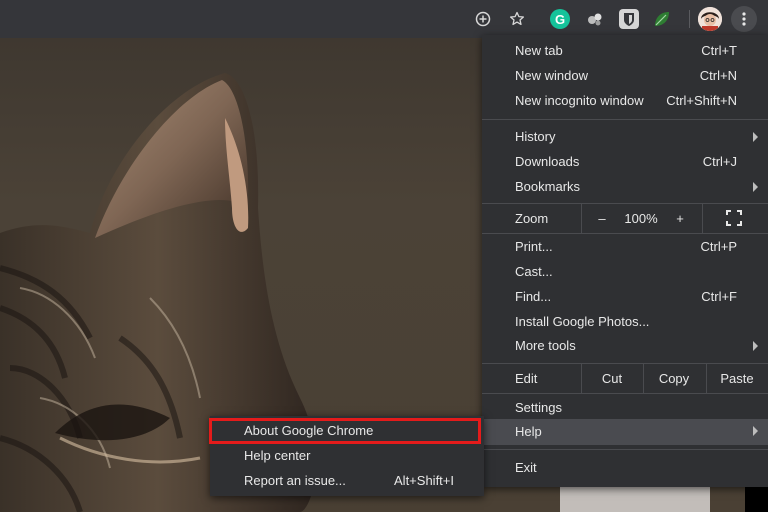  What do you see at coordinates (674, 378) in the screenshot?
I see `copy-button: Copy` at bounding box center [674, 378].